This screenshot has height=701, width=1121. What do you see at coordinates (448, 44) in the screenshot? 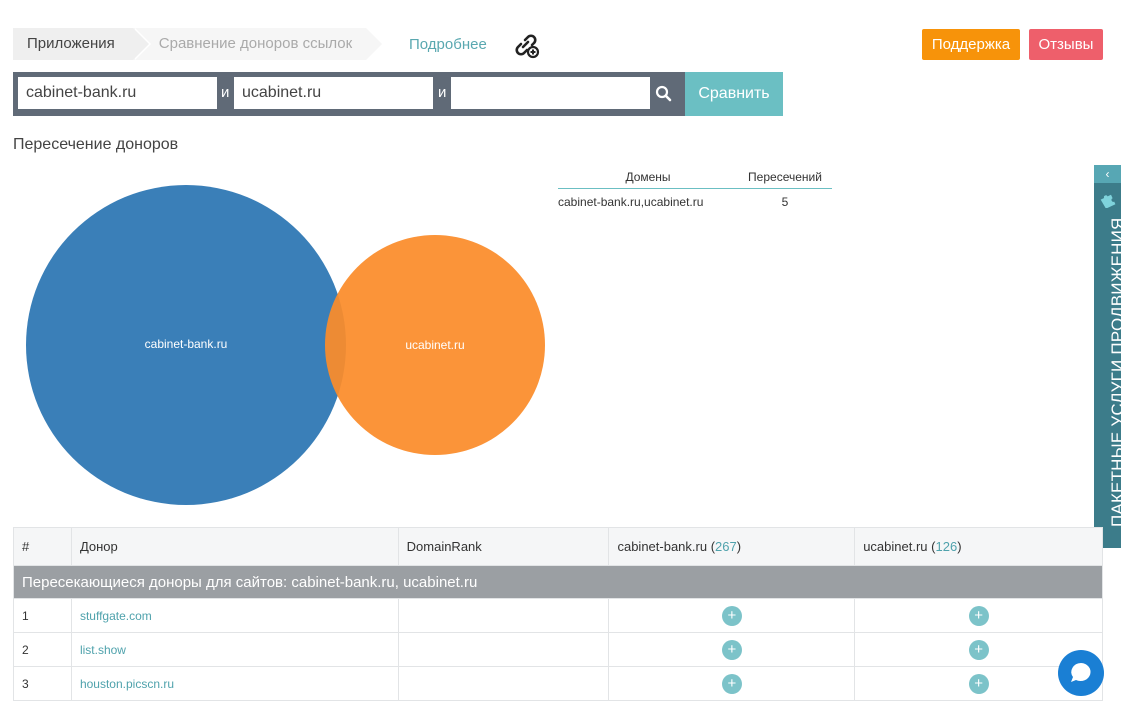
I see `more-info-link: Подробнее` at bounding box center [448, 44].